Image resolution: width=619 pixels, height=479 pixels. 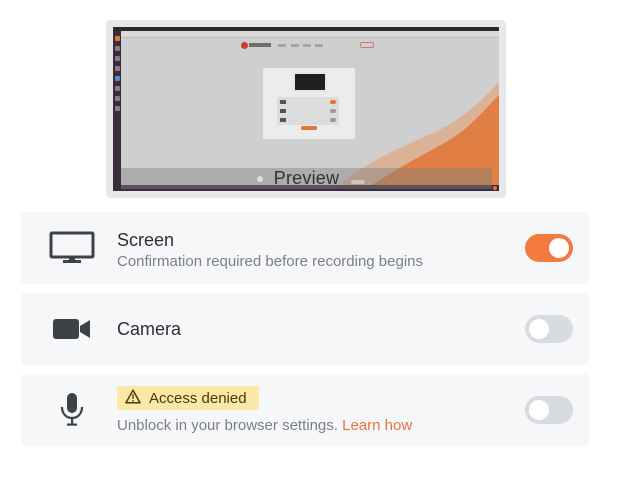 I want to click on access-denied-badge: Access denied, so click(x=188, y=398).